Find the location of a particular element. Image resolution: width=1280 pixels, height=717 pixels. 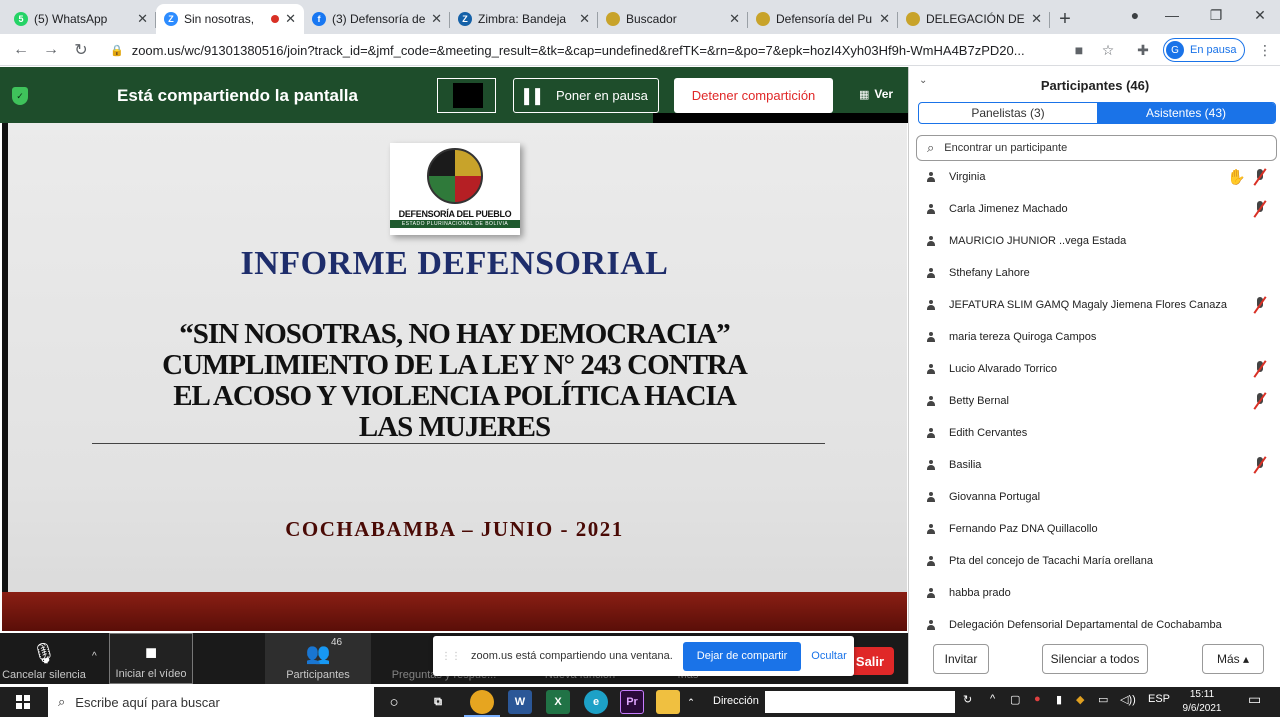

browser-tab: f (3) Defensoría de ✕ is located at coordinates (377, 19).